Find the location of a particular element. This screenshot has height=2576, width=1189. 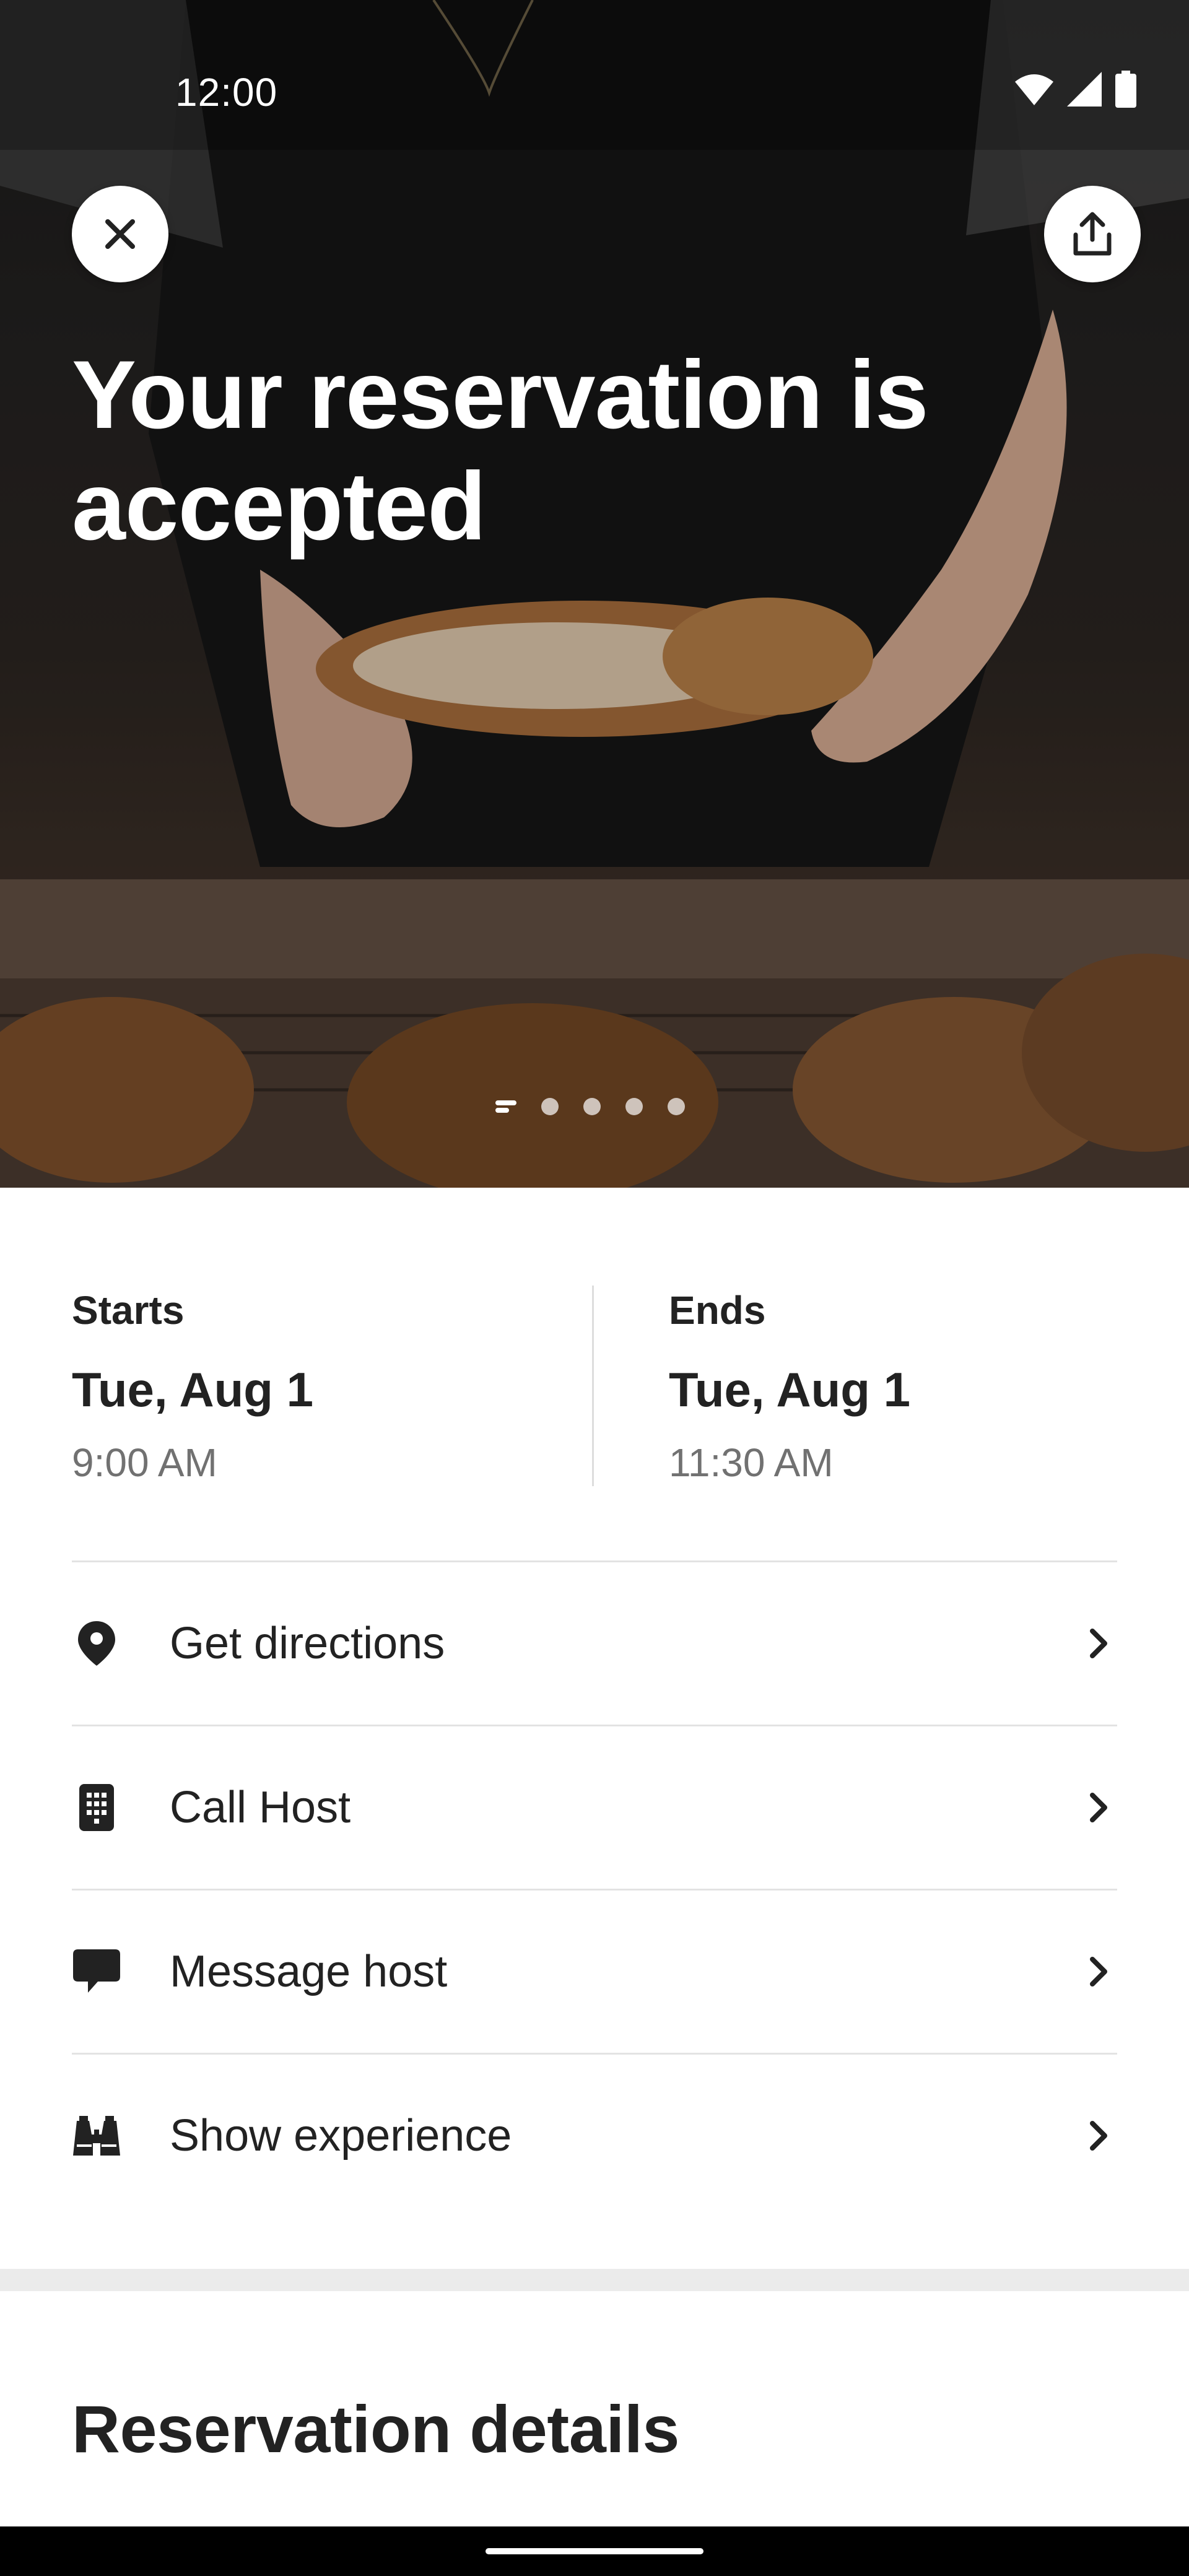

share-button is located at coordinates (1092, 234).